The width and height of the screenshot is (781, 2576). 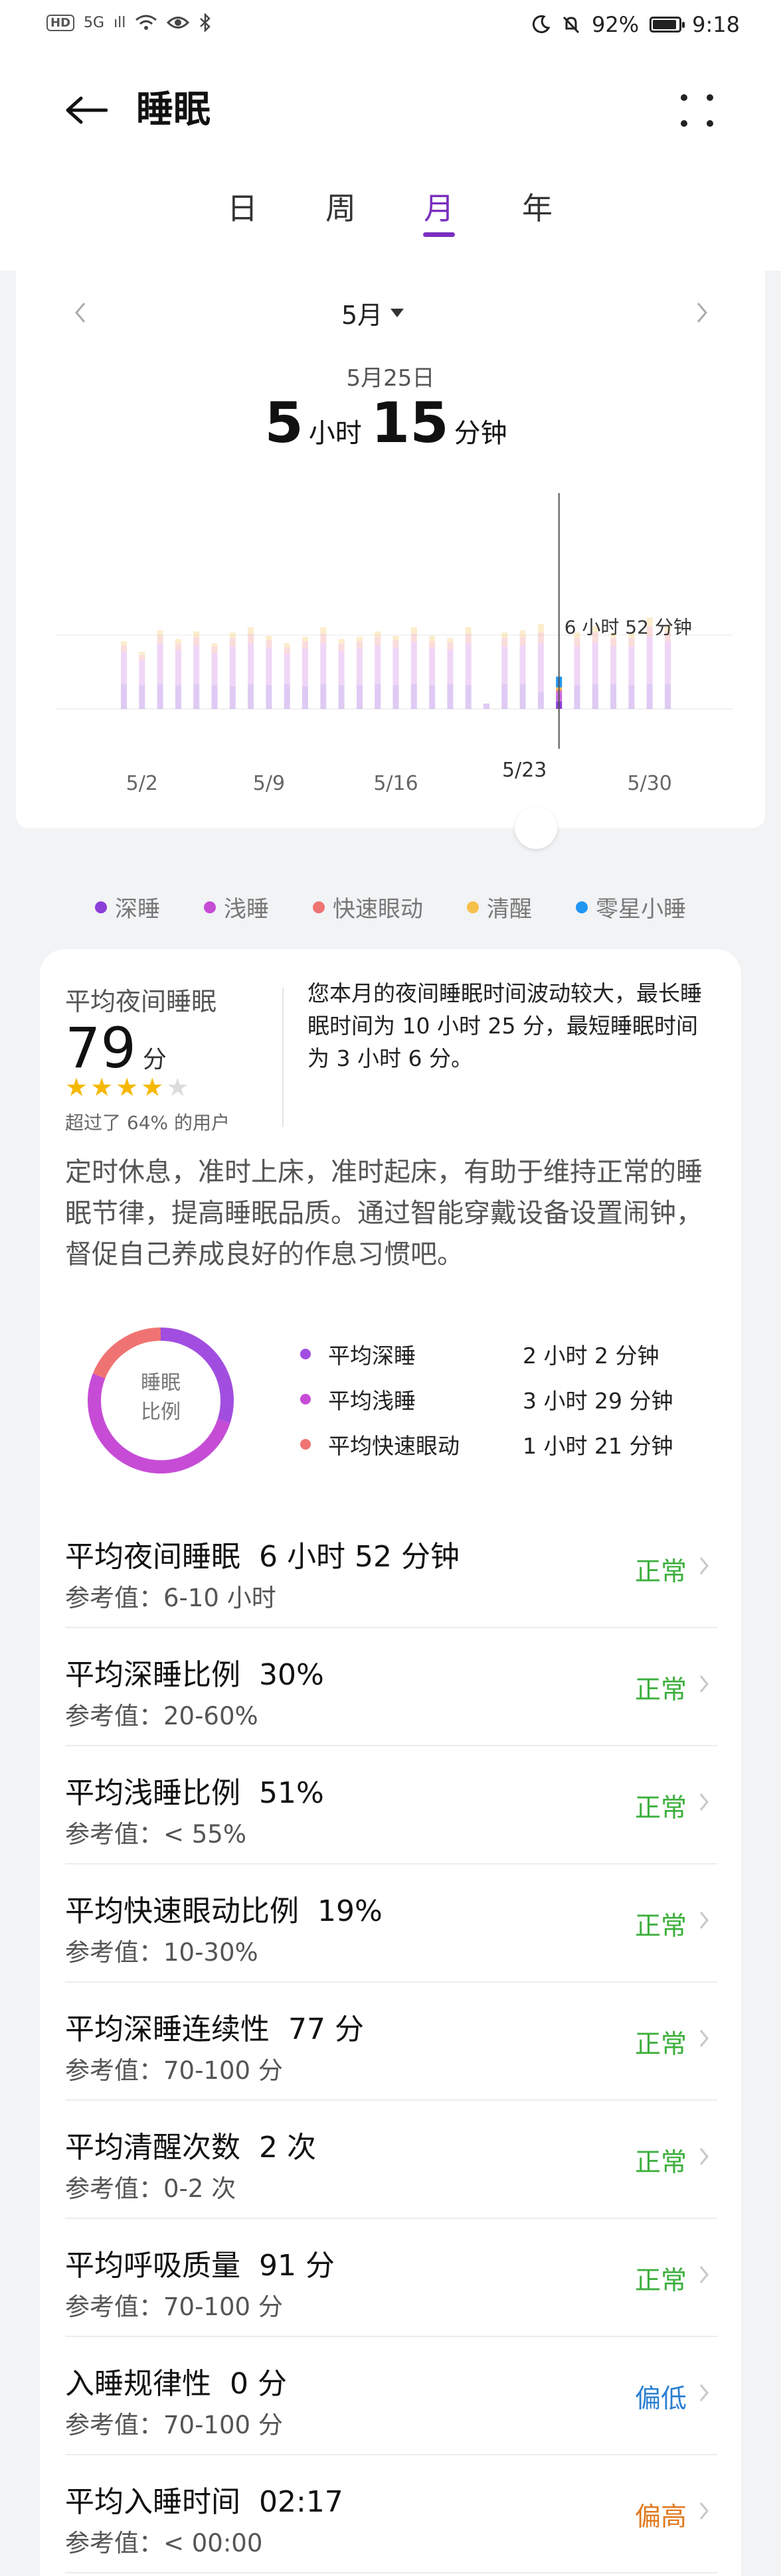 What do you see at coordinates (86, 110) in the screenshot?
I see `back-arrow-icon` at bounding box center [86, 110].